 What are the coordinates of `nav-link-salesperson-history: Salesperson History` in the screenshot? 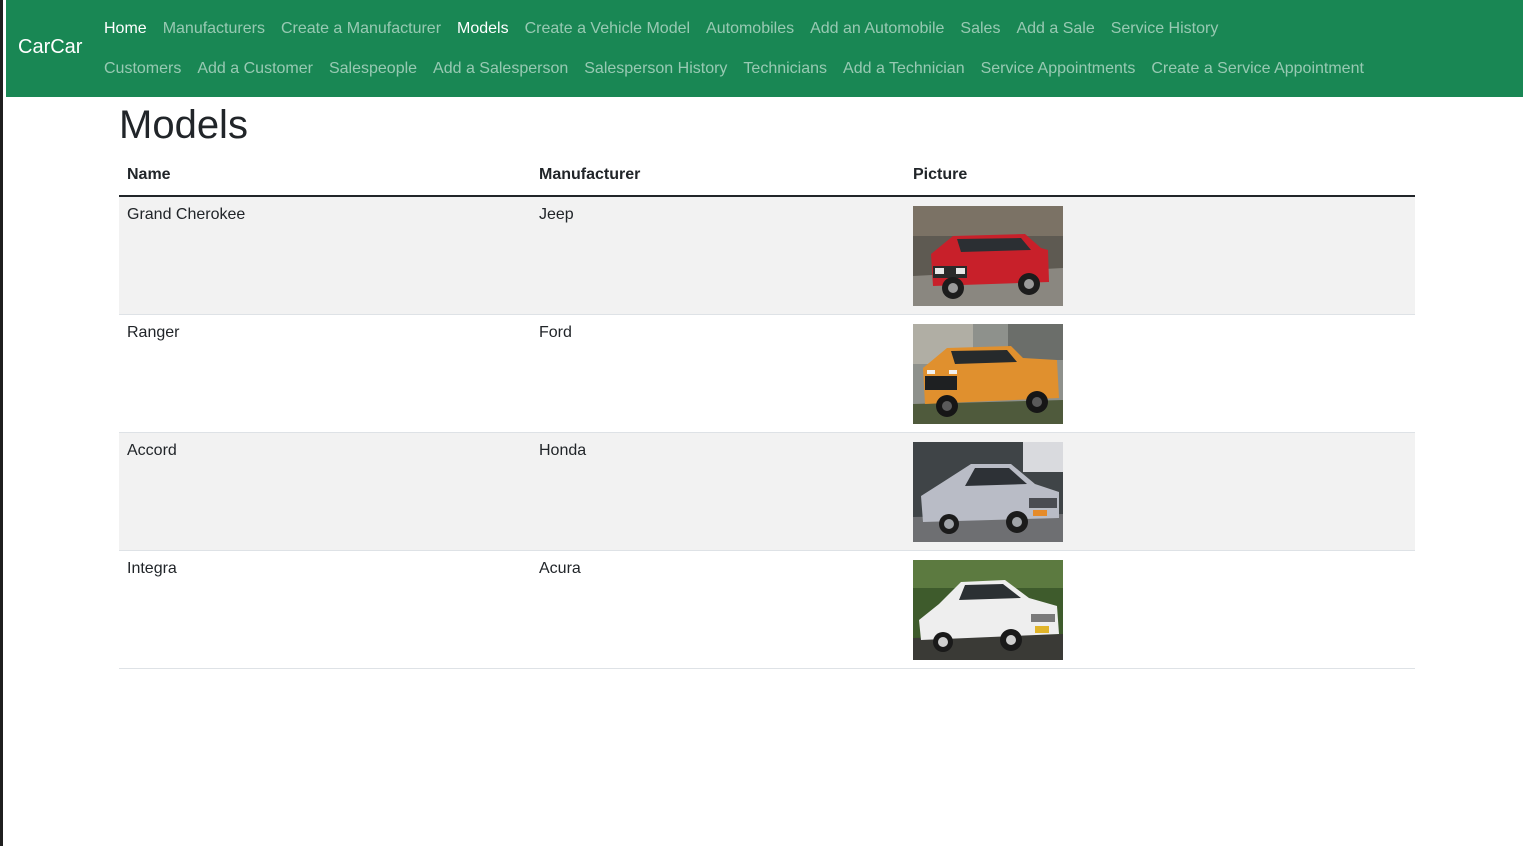 It's located at (655, 69).